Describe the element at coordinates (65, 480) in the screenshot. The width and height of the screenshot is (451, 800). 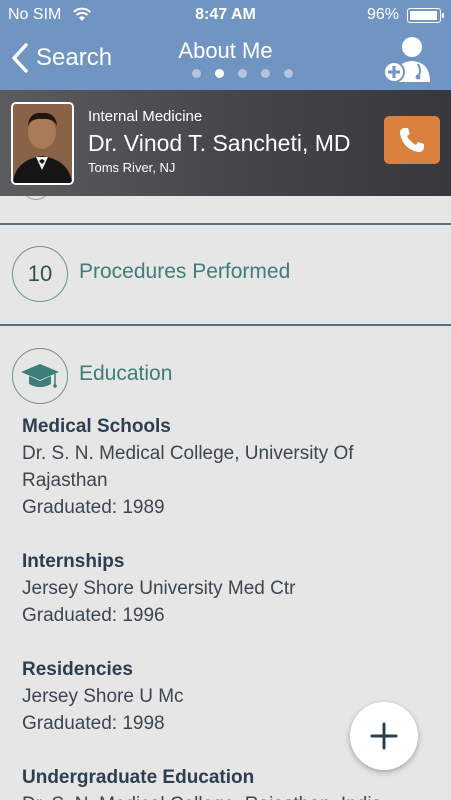
I see `medical-school-name-cont: Rajasthan` at that location.